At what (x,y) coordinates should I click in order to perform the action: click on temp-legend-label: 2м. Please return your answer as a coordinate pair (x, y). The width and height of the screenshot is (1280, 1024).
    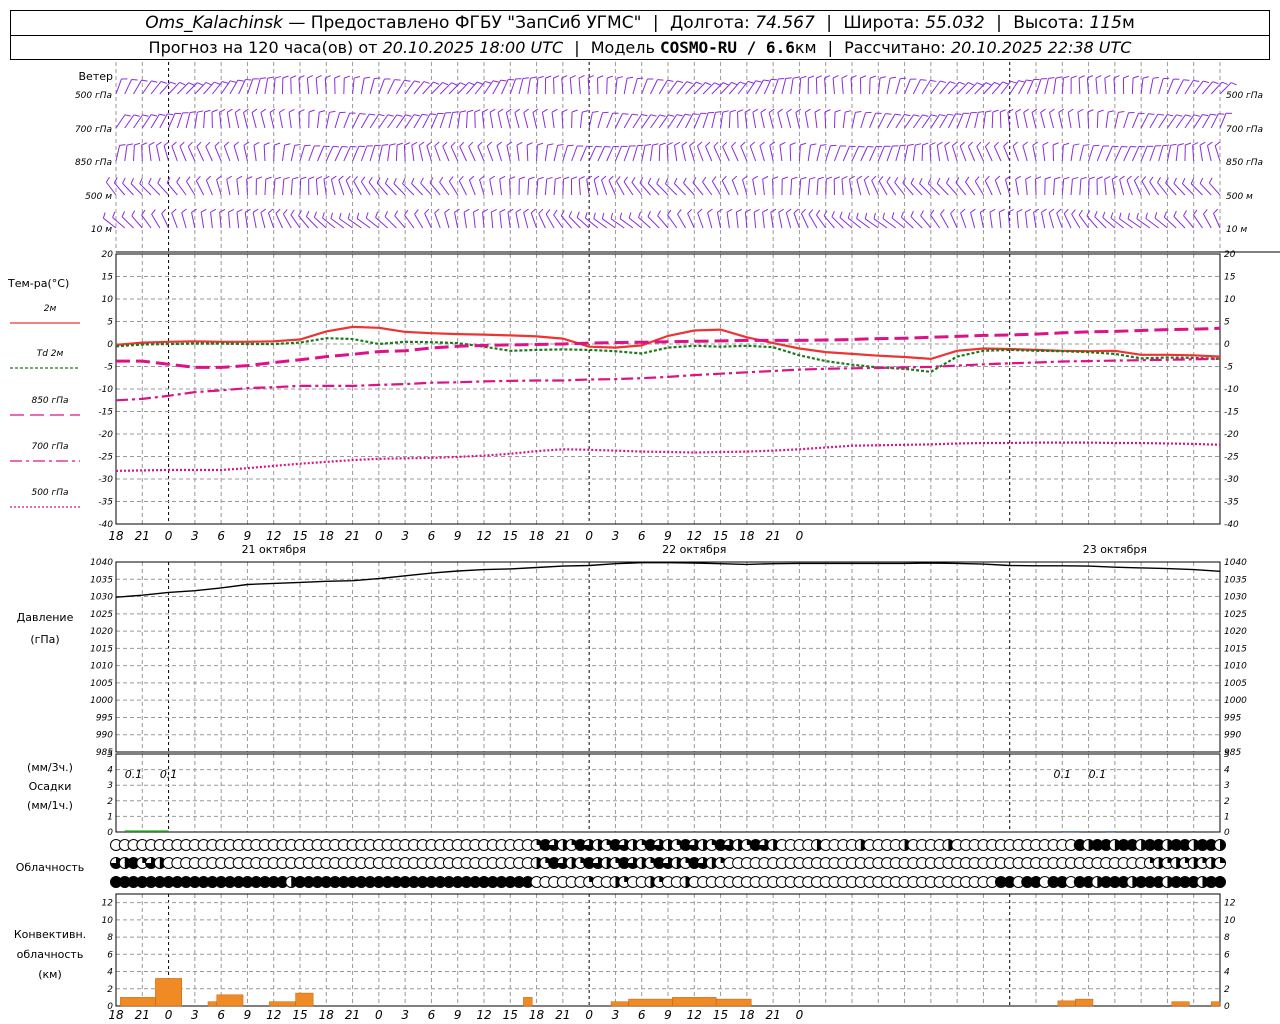
    Looking at the image, I should click on (50, 309).